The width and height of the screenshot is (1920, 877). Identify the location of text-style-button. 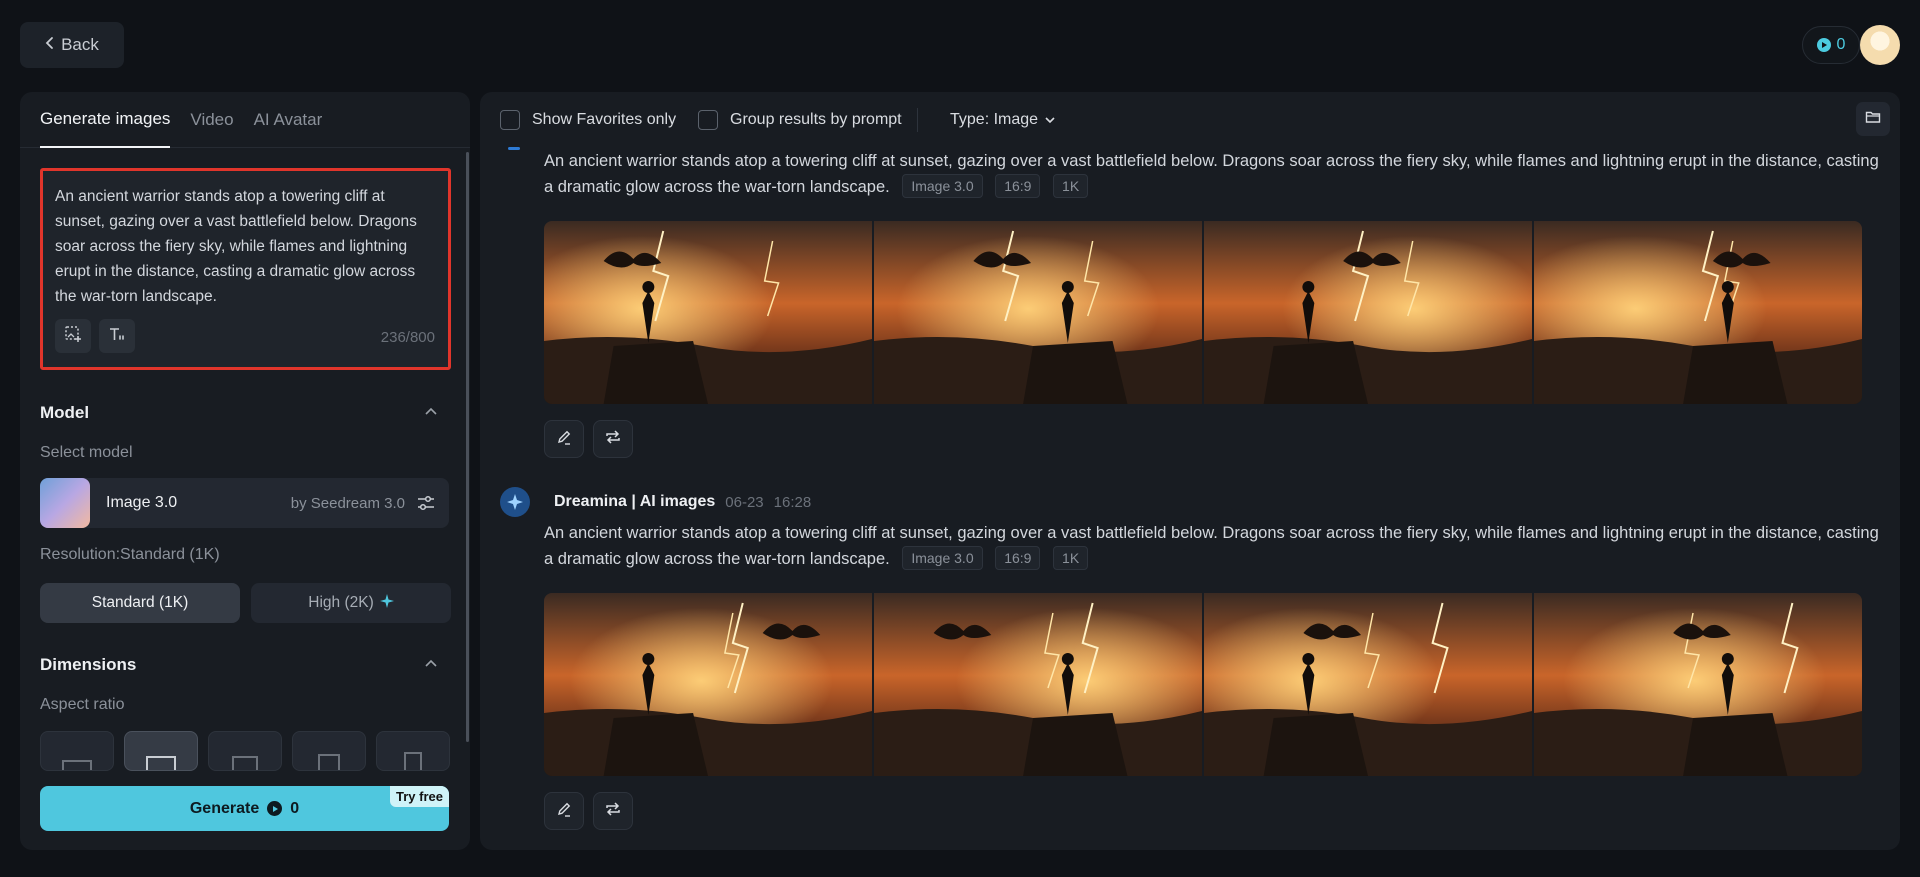
(117, 336).